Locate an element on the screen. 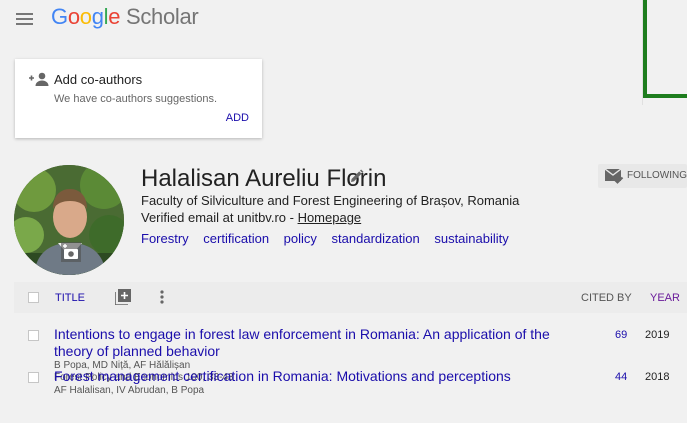 The image size is (687, 423). article-year: 2018 is located at coordinates (657, 377).